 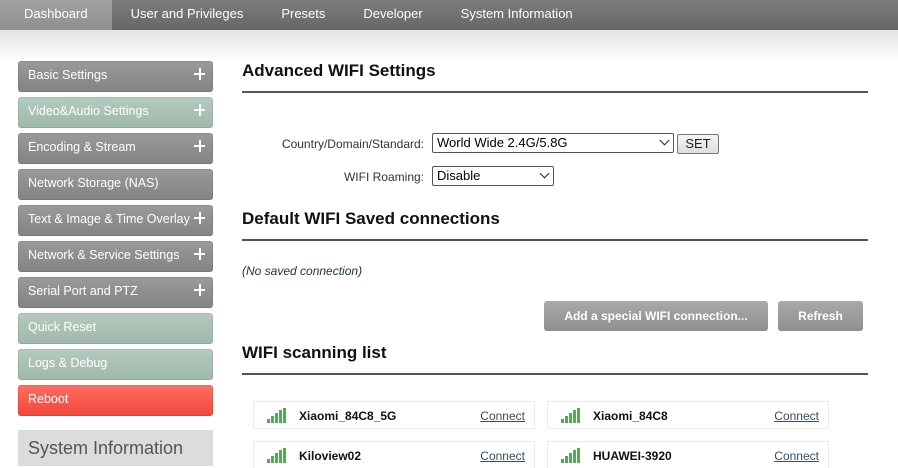 I want to click on sidebar-item-network-storage: Network Storage (NAS), so click(x=115, y=184).